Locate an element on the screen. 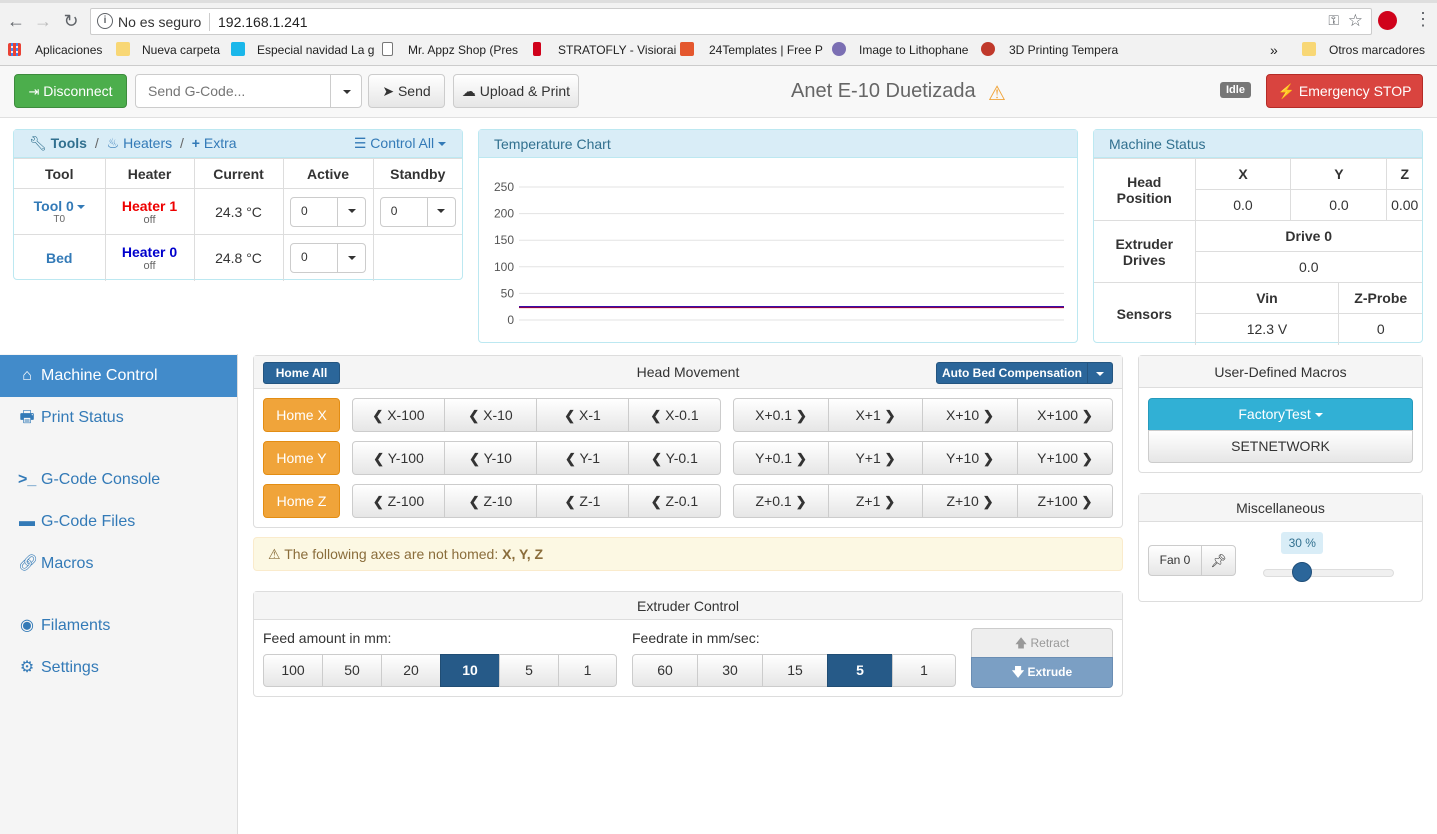  disconnect-button: ⇥ Disconnect is located at coordinates (70, 91).